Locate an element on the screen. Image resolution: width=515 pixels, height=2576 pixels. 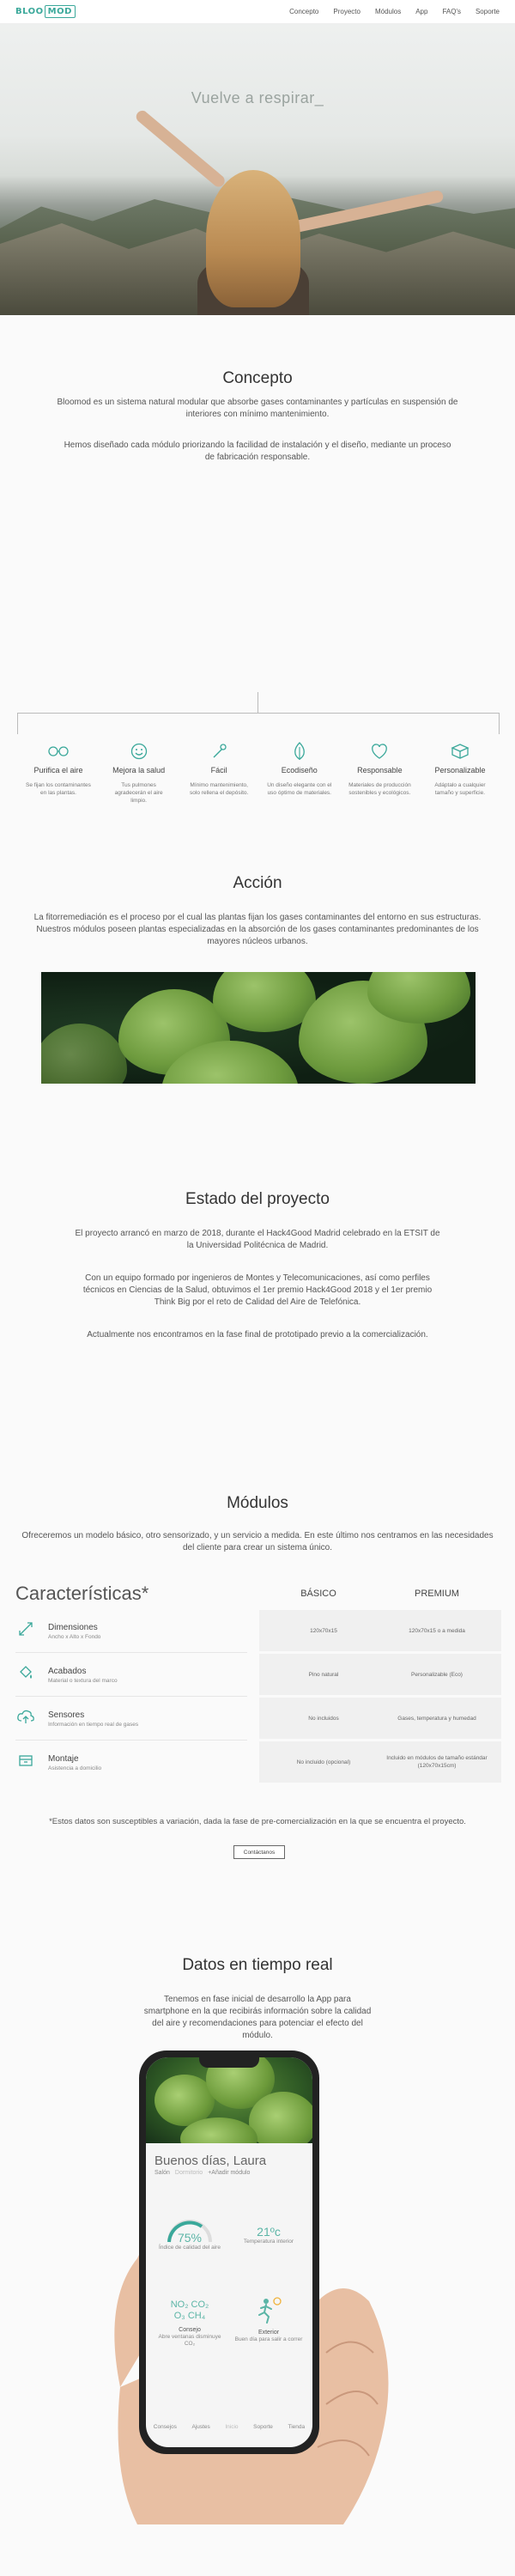
nav-link-concepto: Concepto is located at coordinates (303, 11).